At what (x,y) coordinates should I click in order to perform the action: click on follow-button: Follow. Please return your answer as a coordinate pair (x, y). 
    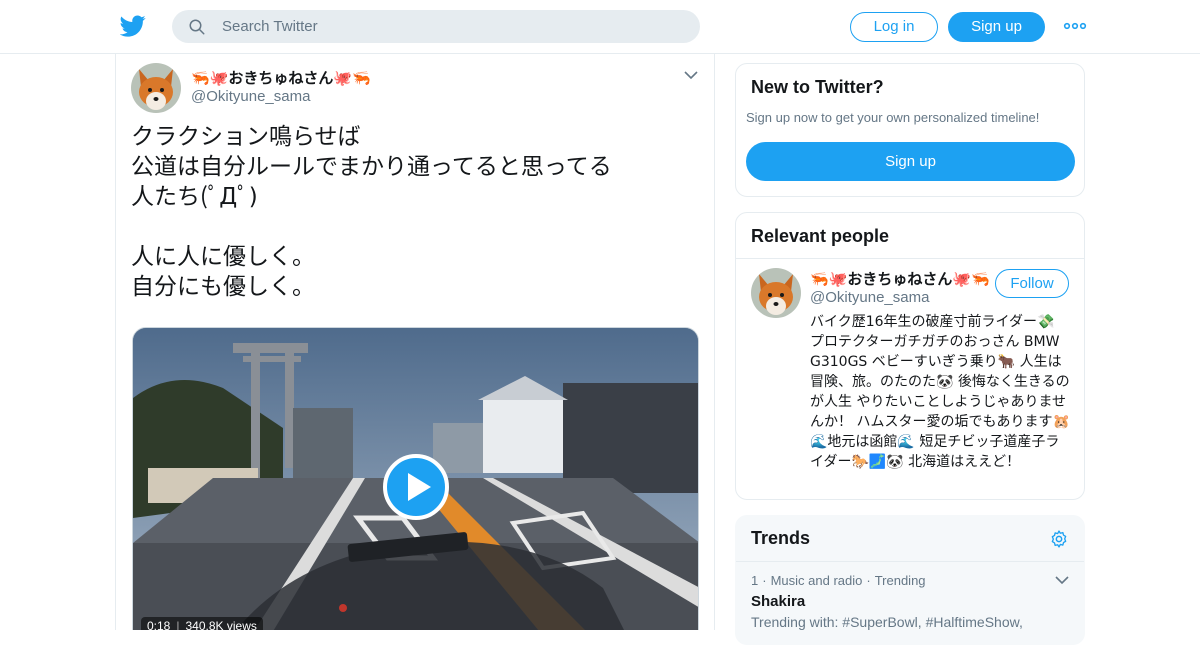
    Looking at the image, I should click on (1032, 283).